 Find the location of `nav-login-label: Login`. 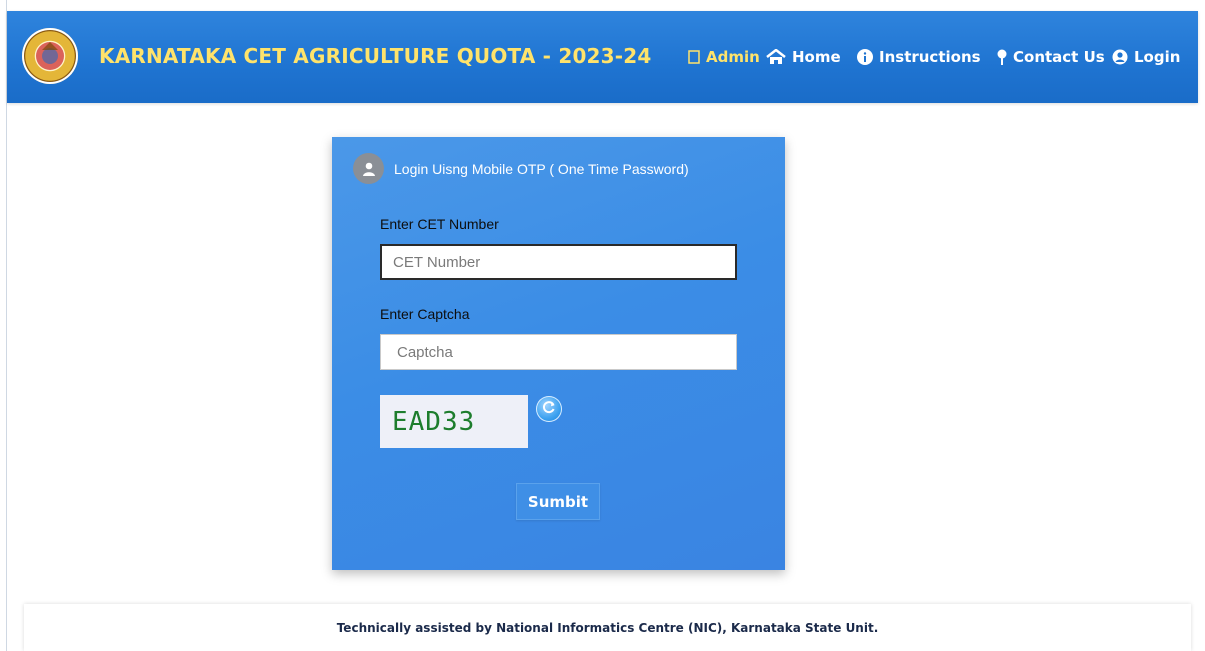

nav-login-label: Login is located at coordinates (1157, 57).